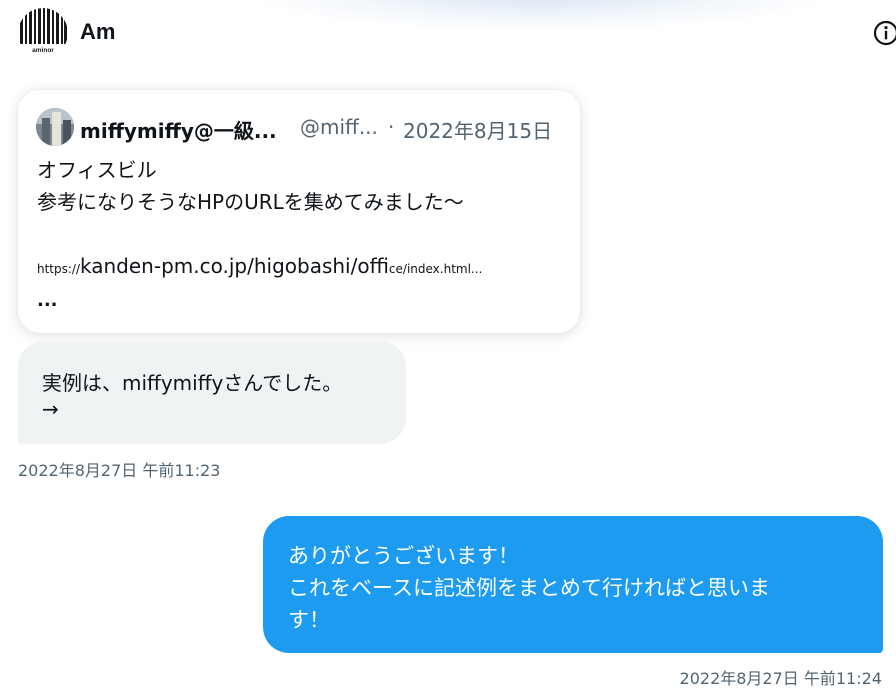 The width and height of the screenshot is (896, 695). Describe the element at coordinates (448, 33) in the screenshot. I see `conversation-header: aminor Am` at that location.